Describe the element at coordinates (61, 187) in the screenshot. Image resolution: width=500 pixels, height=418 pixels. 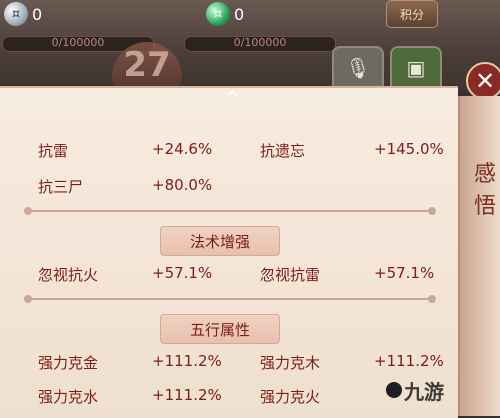
I see `attr-name: 抗三尸` at that location.